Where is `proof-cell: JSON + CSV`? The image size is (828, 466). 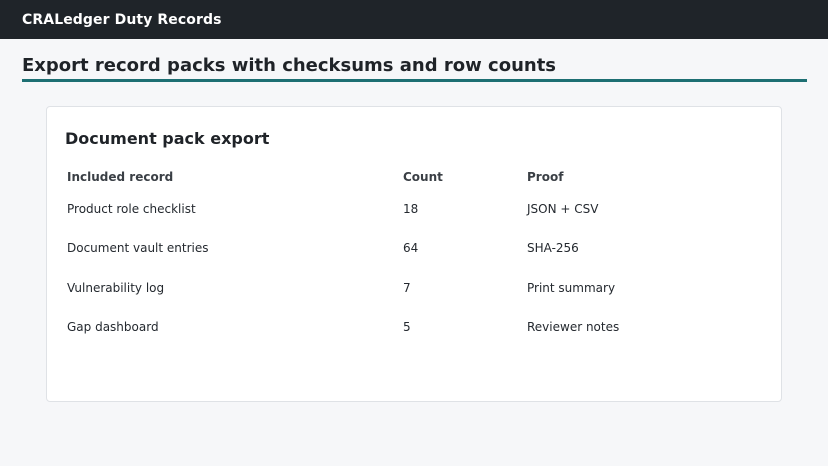 proof-cell: JSON + CSV is located at coordinates (563, 208).